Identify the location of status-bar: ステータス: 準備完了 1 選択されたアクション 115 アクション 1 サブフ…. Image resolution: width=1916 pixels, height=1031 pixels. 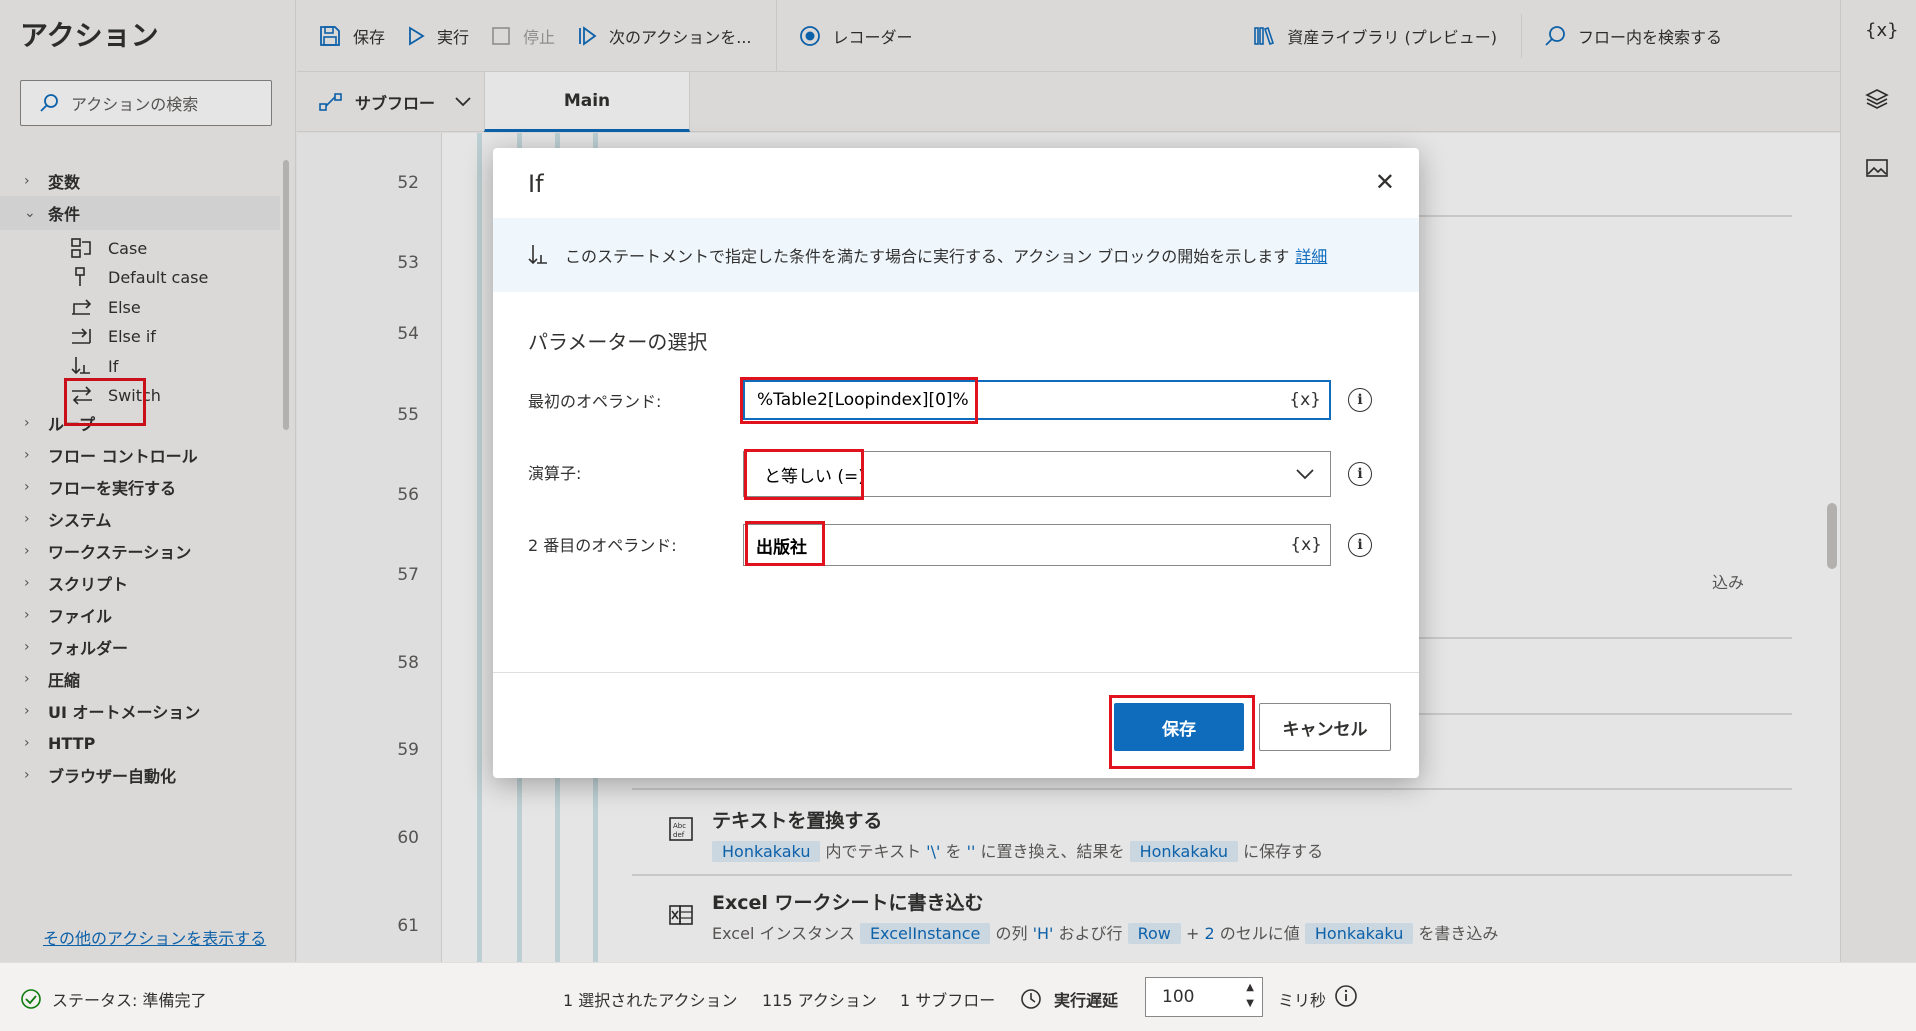
(958, 996).